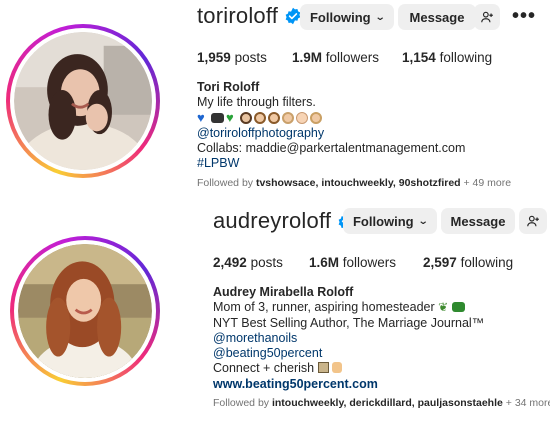 The height and width of the screenshot is (422, 550). I want to click on username-text: toriroloff, so click(238, 15).